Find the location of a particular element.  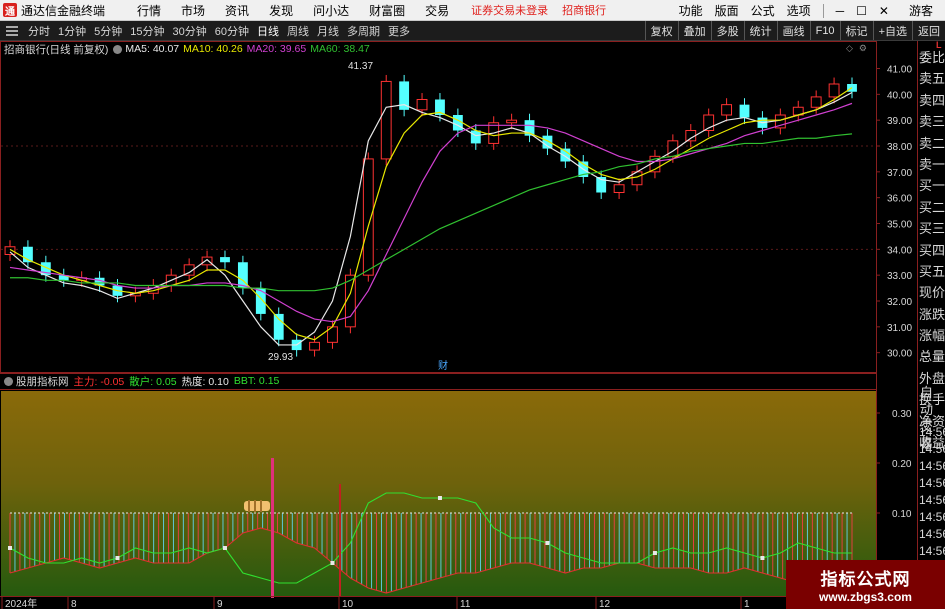

diamond-icon: ◇ is located at coordinates (849, 49).